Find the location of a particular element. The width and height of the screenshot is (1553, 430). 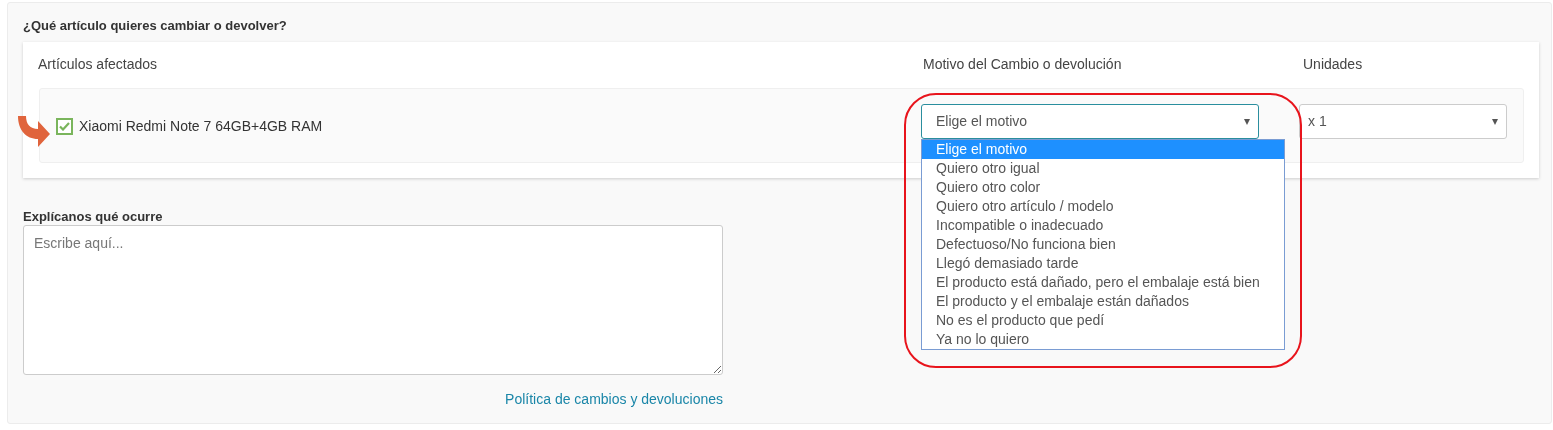

column-header: Artículos afectados is located at coordinates (98, 64).